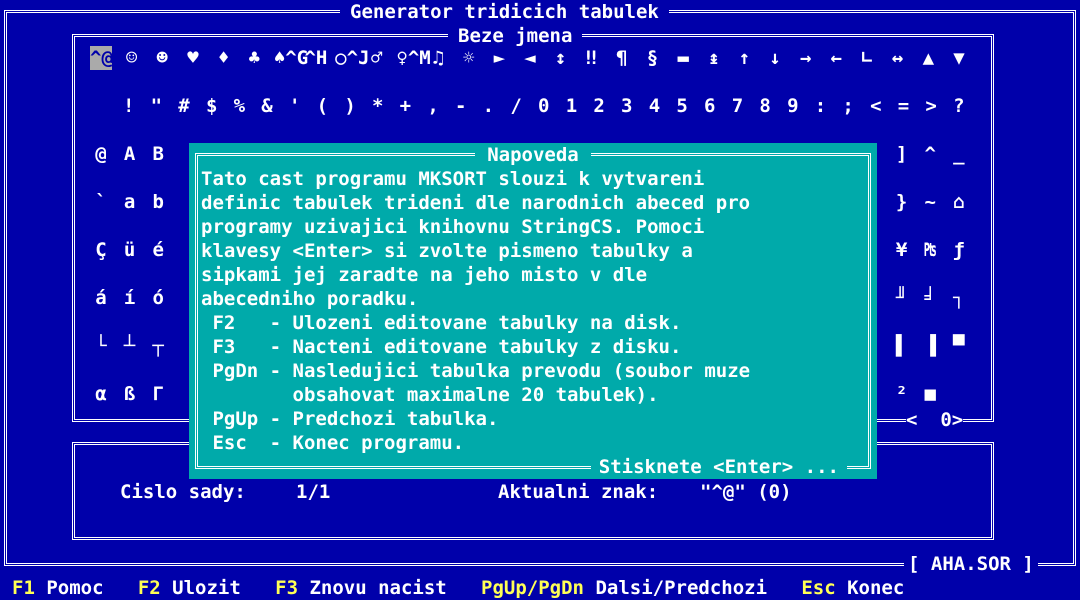 Image resolution: width=1080 pixels, height=600 pixels. What do you see at coordinates (184, 106) in the screenshot?
I see `charset-cell: #` at bounding box center [184, 106].